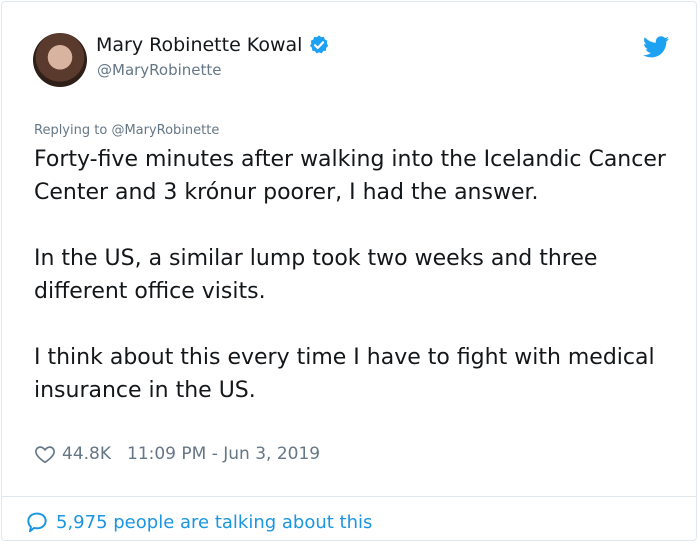  What do you see at coordinates (199, 45) in the screenshot?
I see `author-name: Mary Robinette Kowal` at bounding box center [199, 45].